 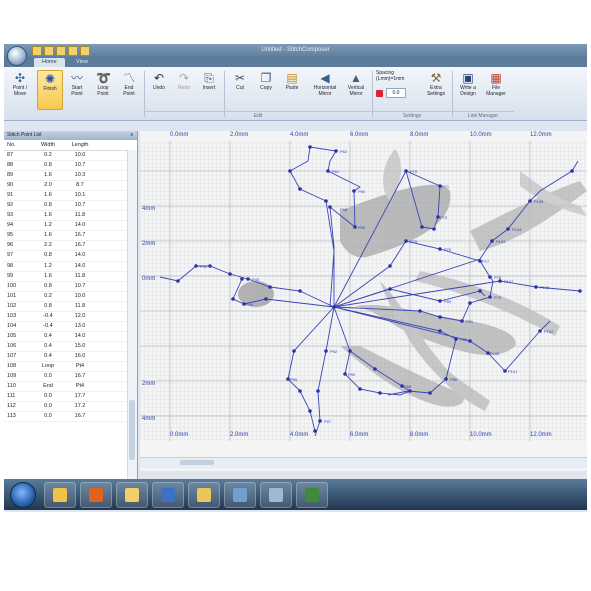 What do you see at coordinates (517, 229) in the screenshot?
I see `svg-text: P104` at bounding box center [517, 229].